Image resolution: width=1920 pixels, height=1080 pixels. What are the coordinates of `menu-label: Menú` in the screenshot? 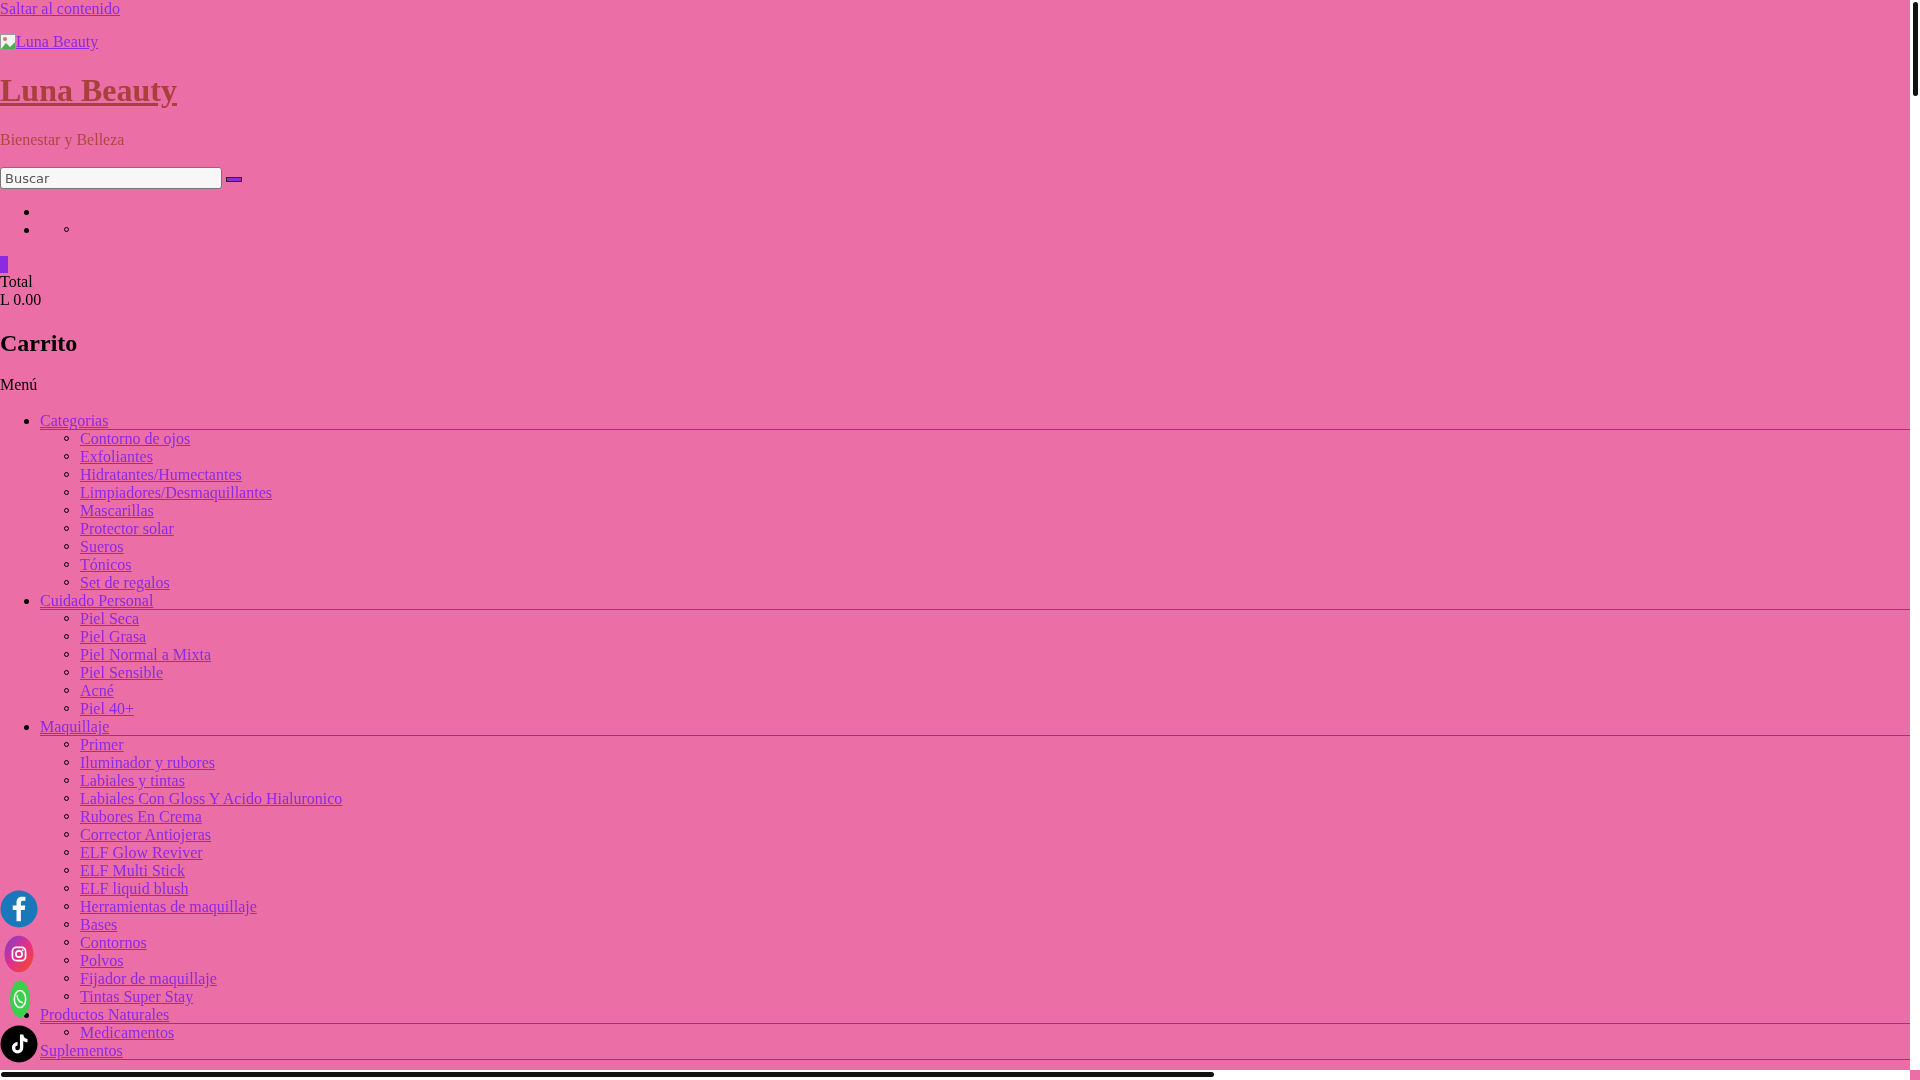 It's located at (19, 384).